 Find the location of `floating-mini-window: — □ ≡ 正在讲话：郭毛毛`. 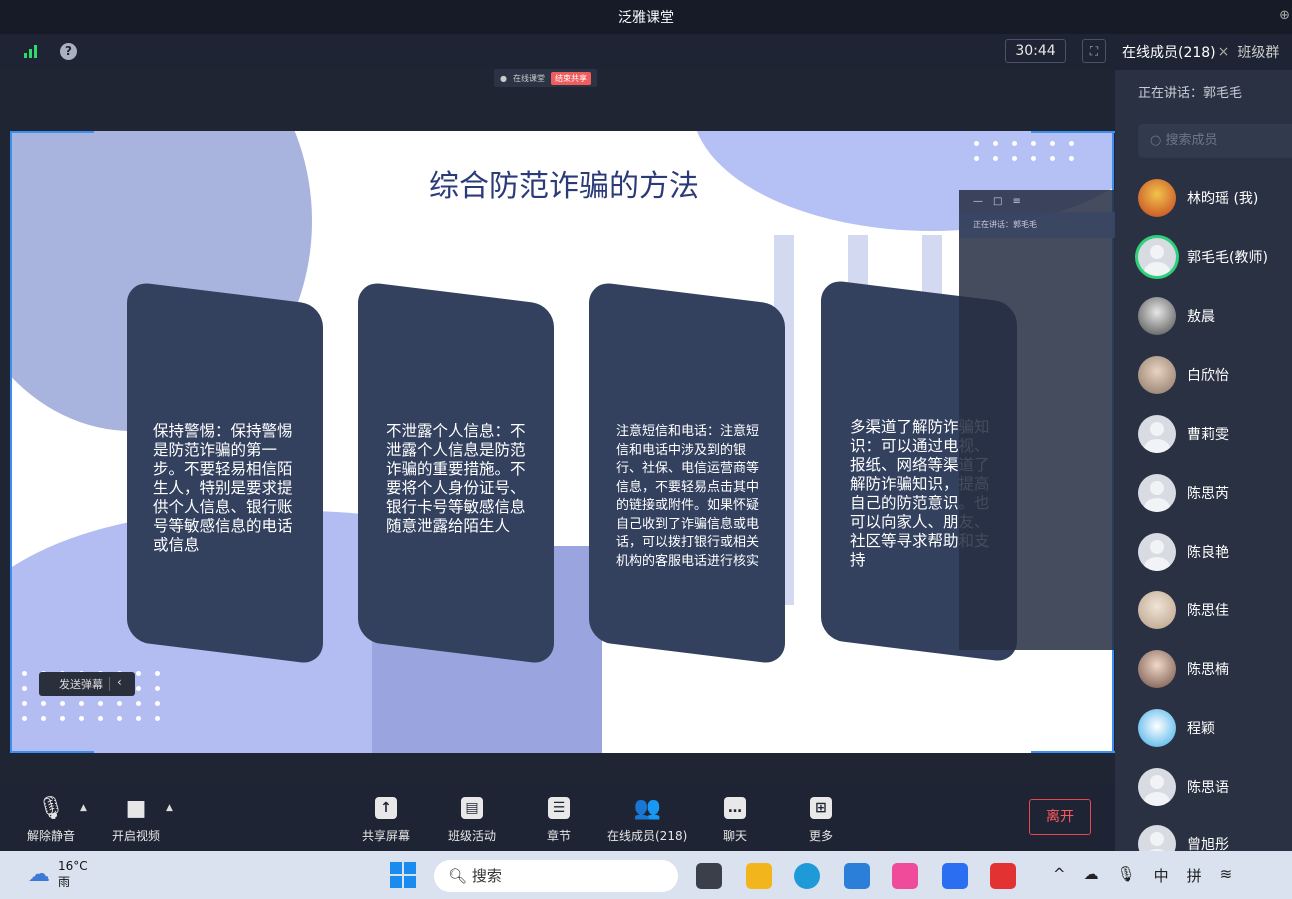

floating-mini-window: — □ ≡ 正在讲话：郭毛毛 is located at coordinates (1037, 420).